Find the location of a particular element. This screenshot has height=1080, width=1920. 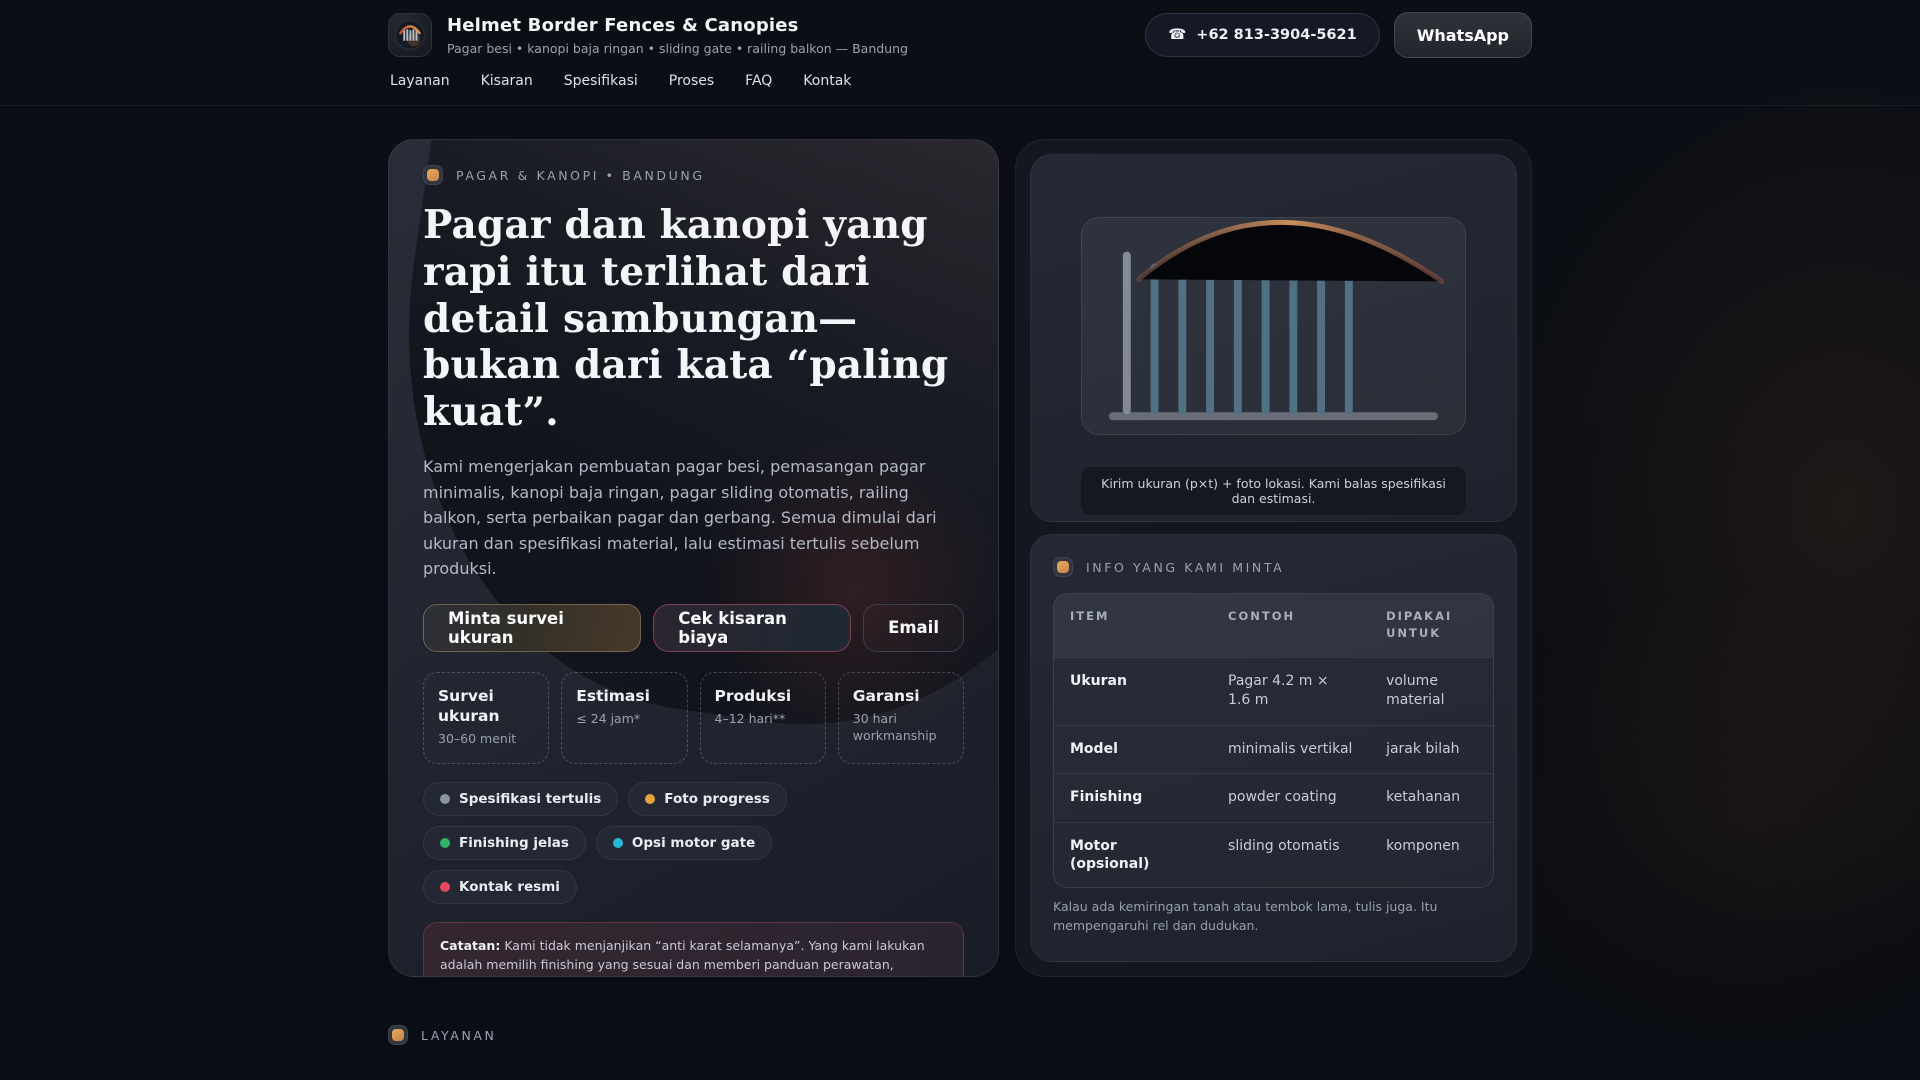

badge-foto-progress: Foto progress is located at coordinates (707, 798).